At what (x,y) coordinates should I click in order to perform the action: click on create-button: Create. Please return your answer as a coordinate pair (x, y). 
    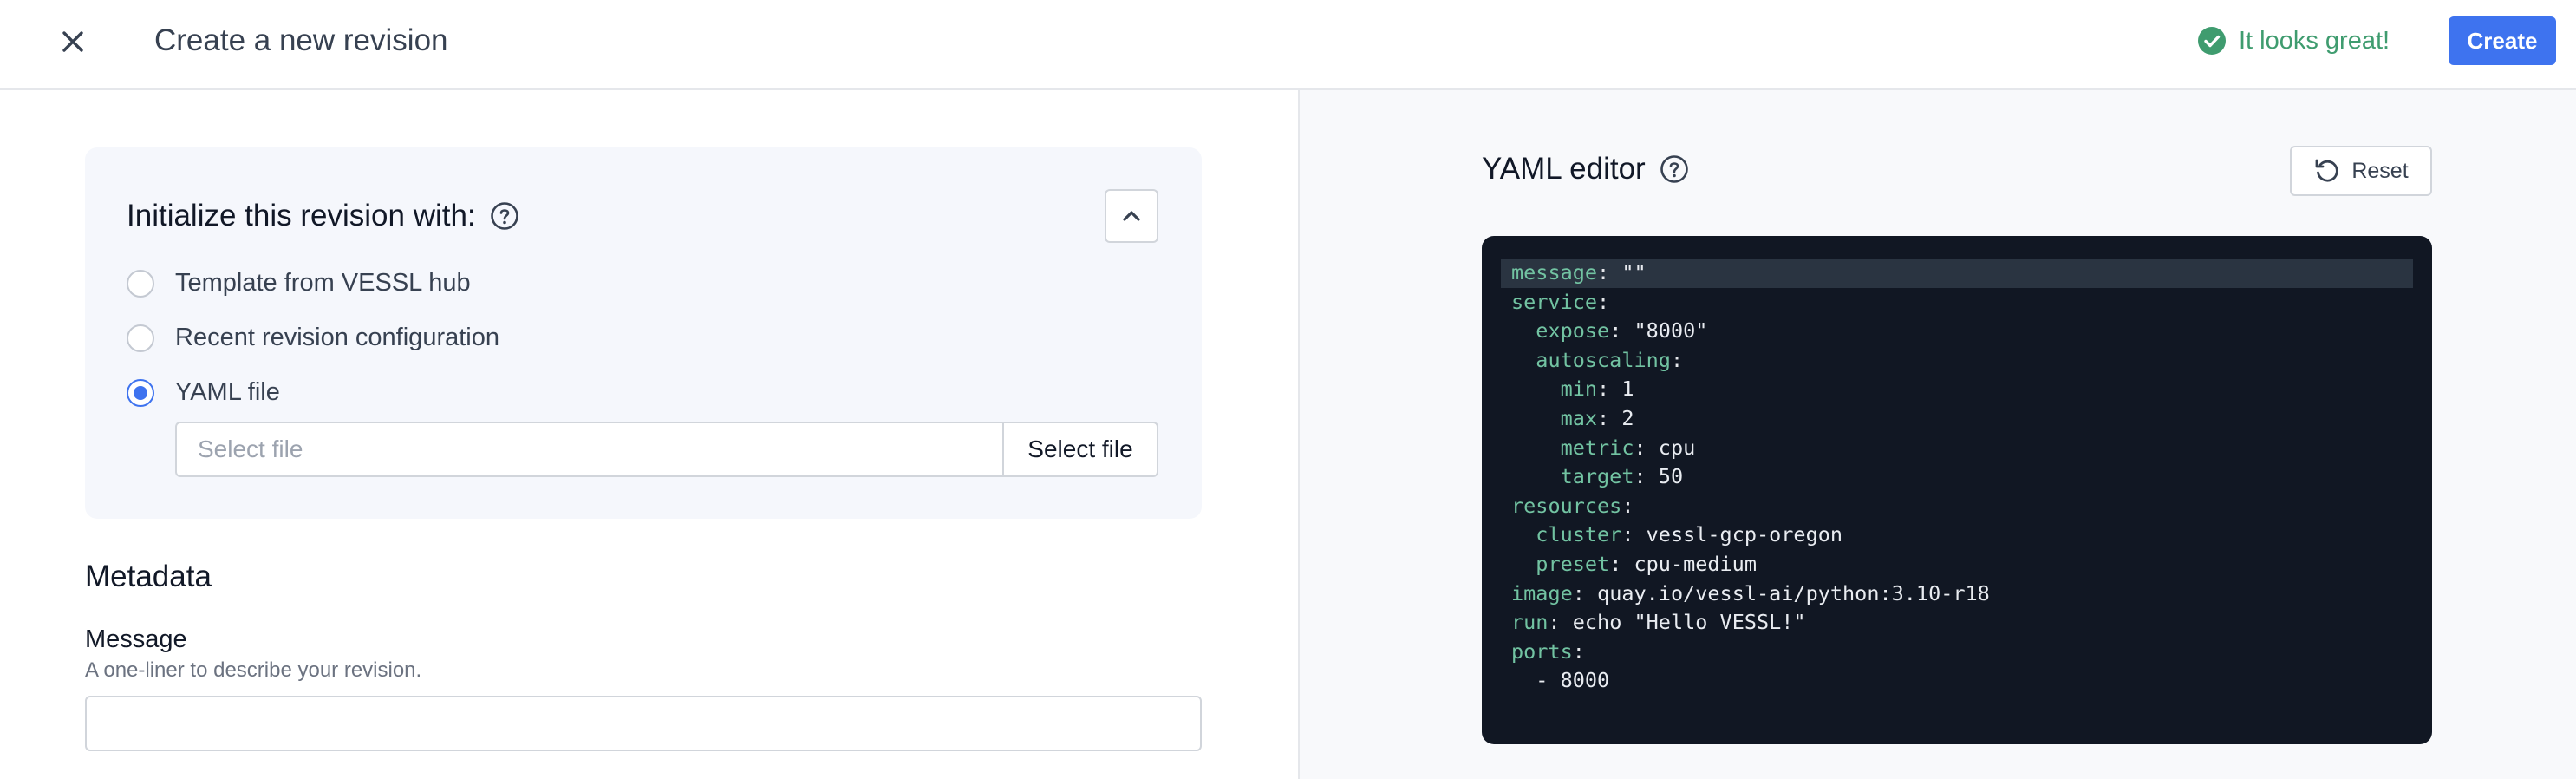
    Looking at the image, I should click on (2502, 40).